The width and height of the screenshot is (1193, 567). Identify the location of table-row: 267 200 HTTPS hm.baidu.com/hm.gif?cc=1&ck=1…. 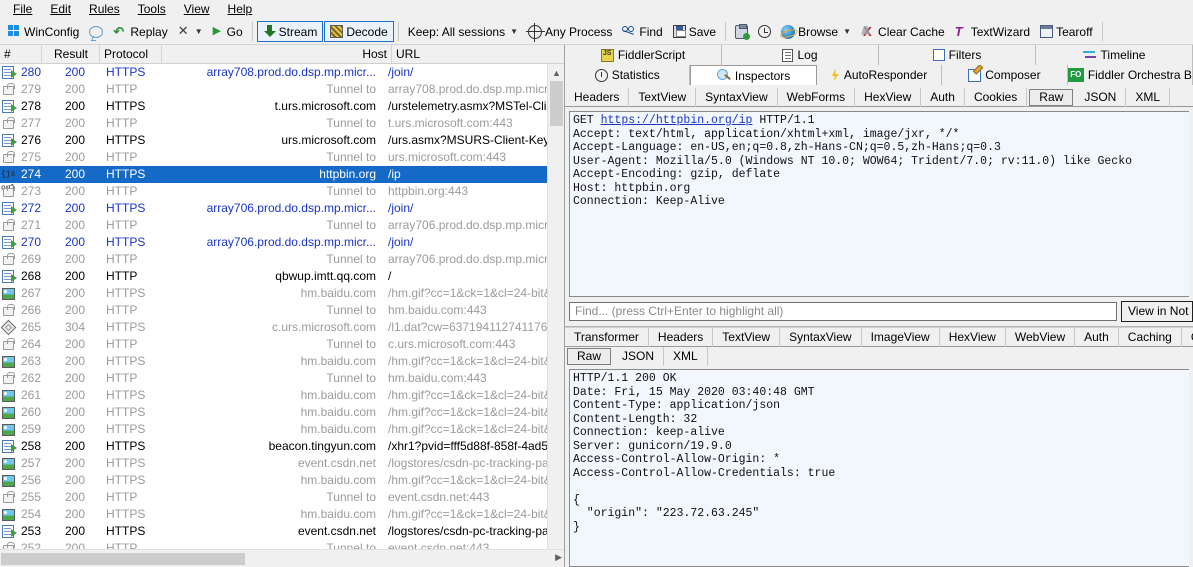
(282, 293).